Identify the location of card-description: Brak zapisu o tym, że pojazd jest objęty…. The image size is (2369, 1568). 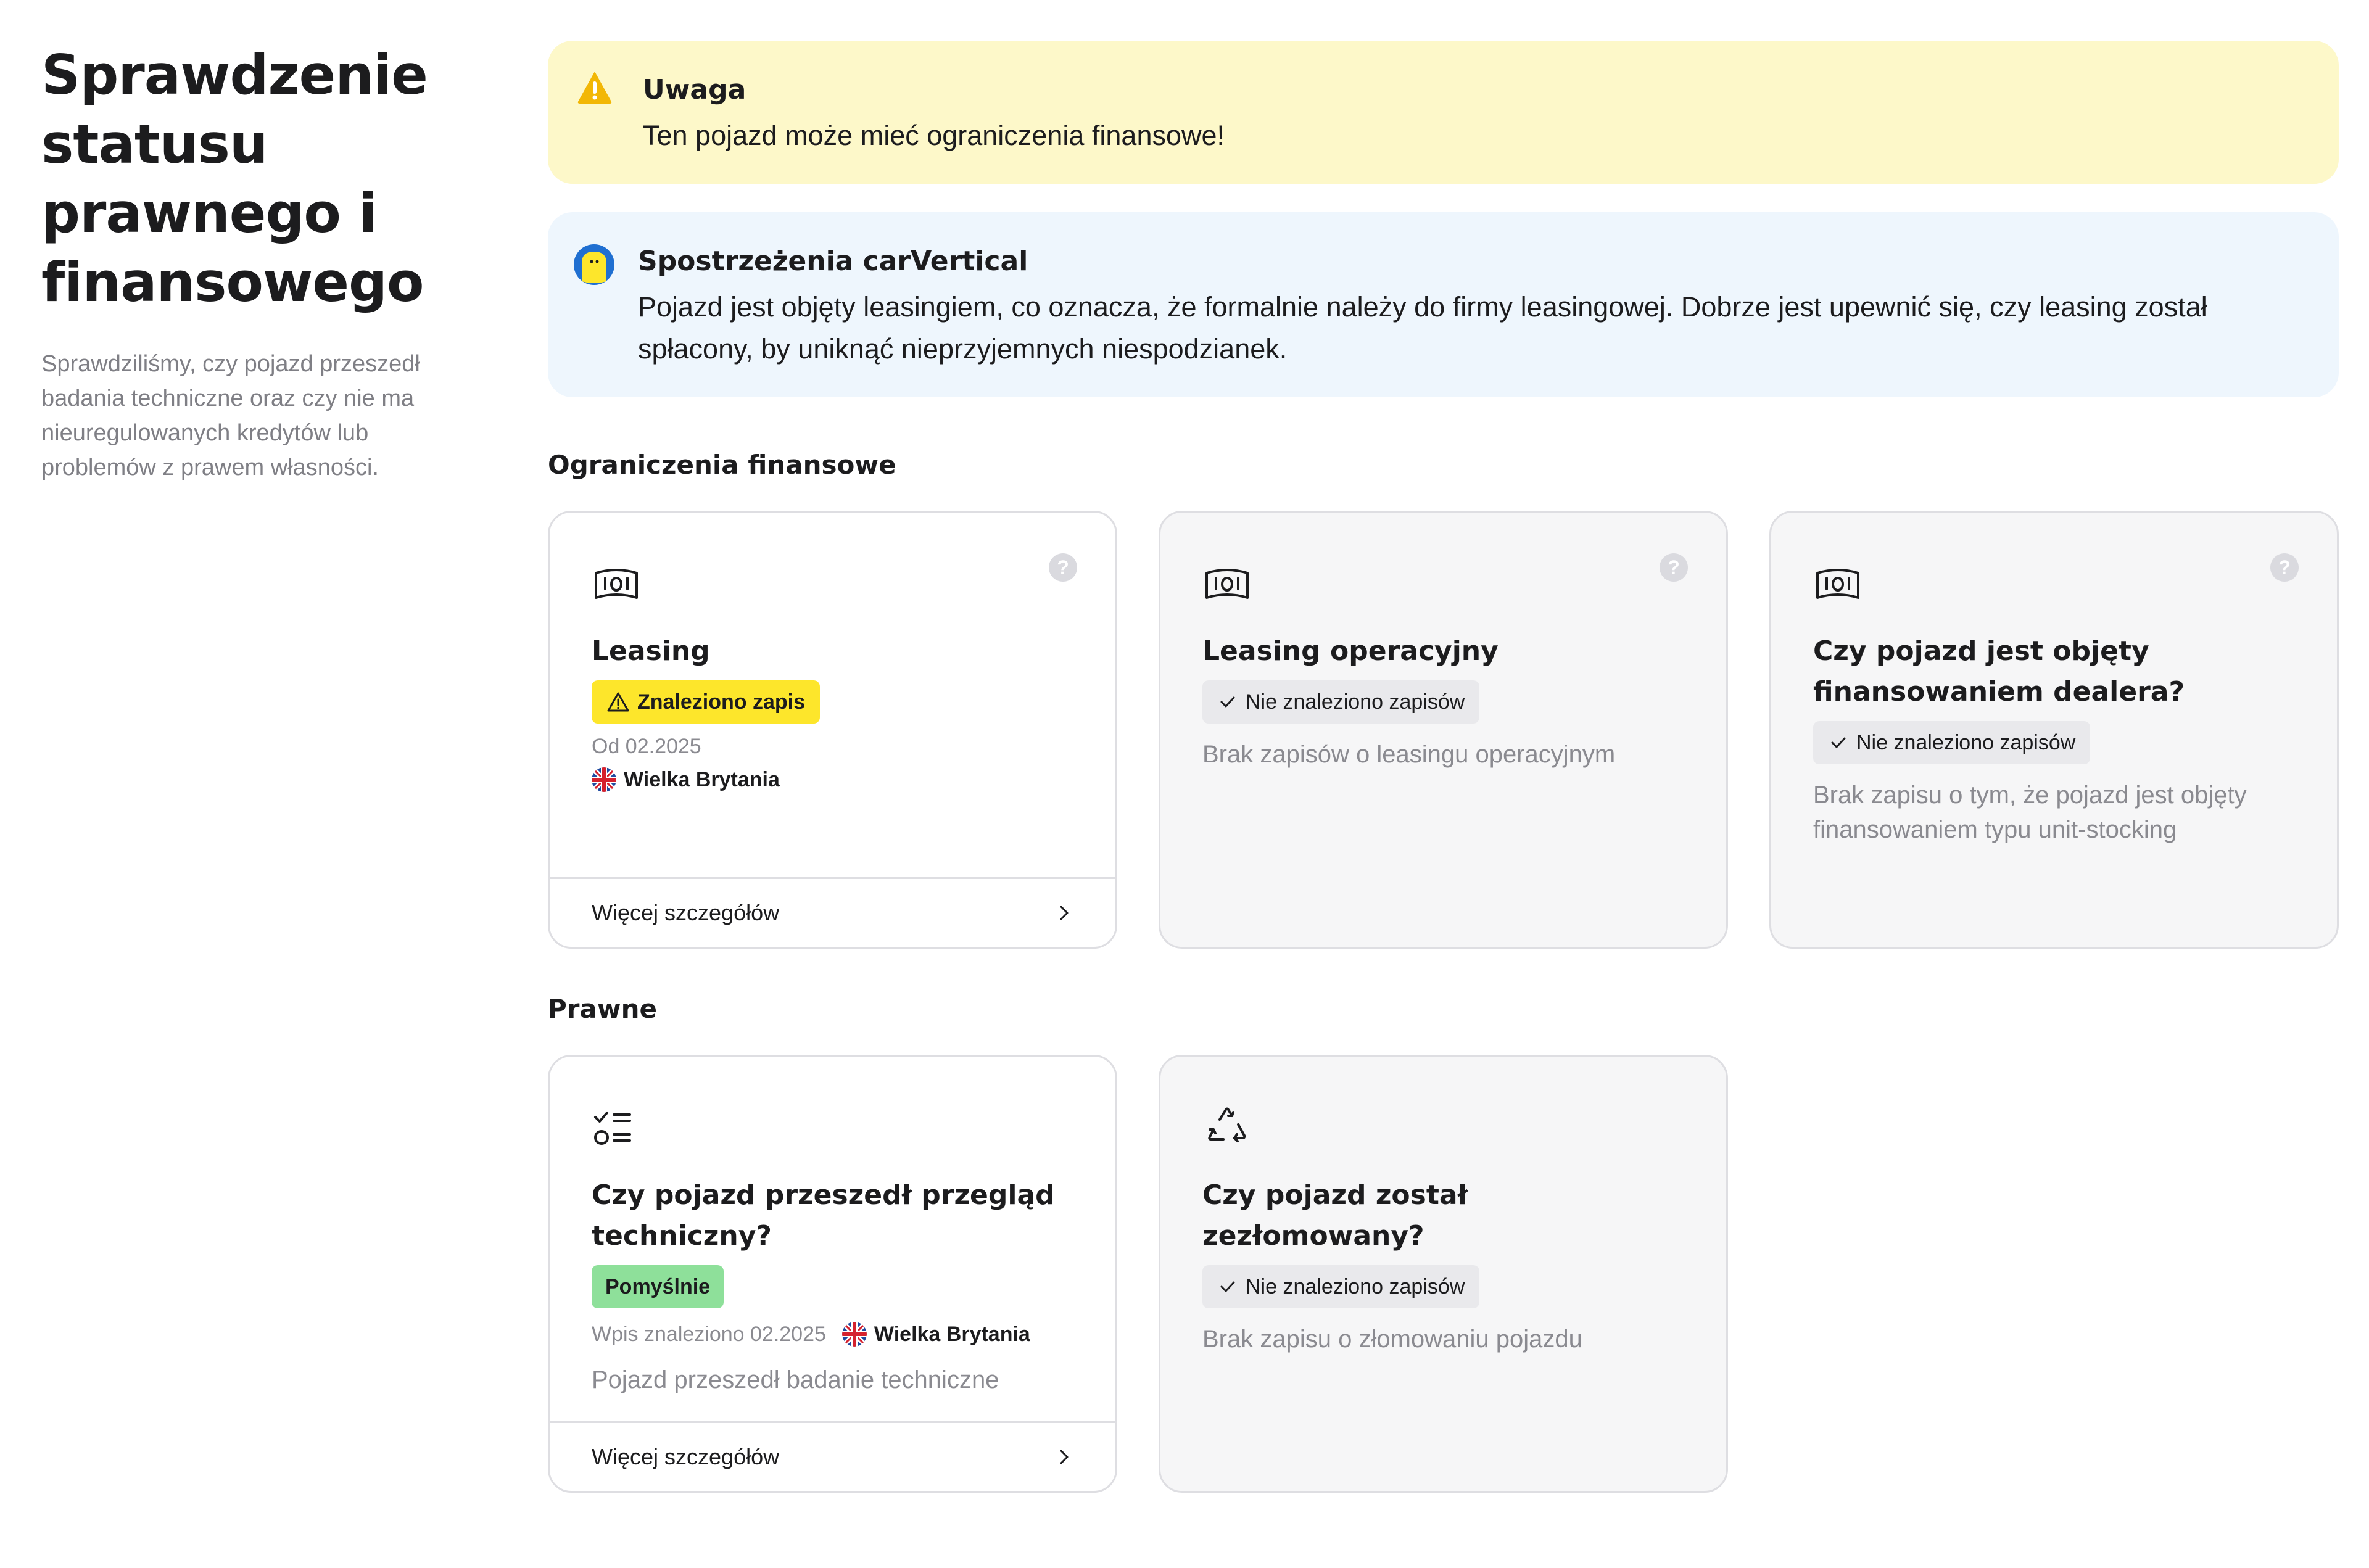
(2030, 812).